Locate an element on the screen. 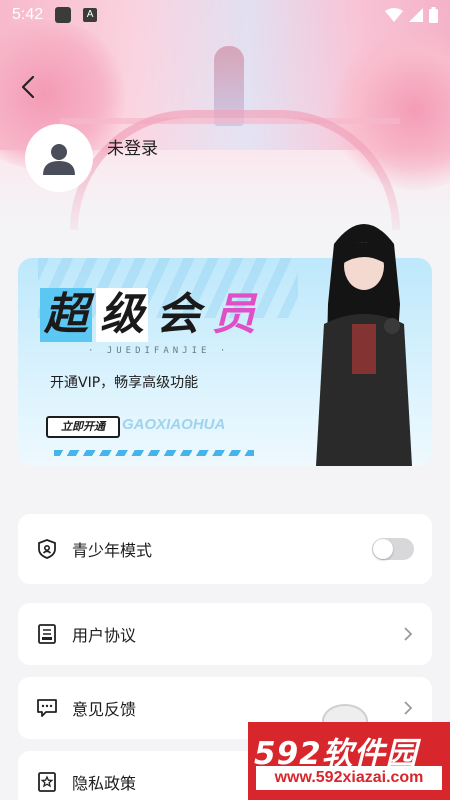  battery-icon is located at coordinates (433, 15).